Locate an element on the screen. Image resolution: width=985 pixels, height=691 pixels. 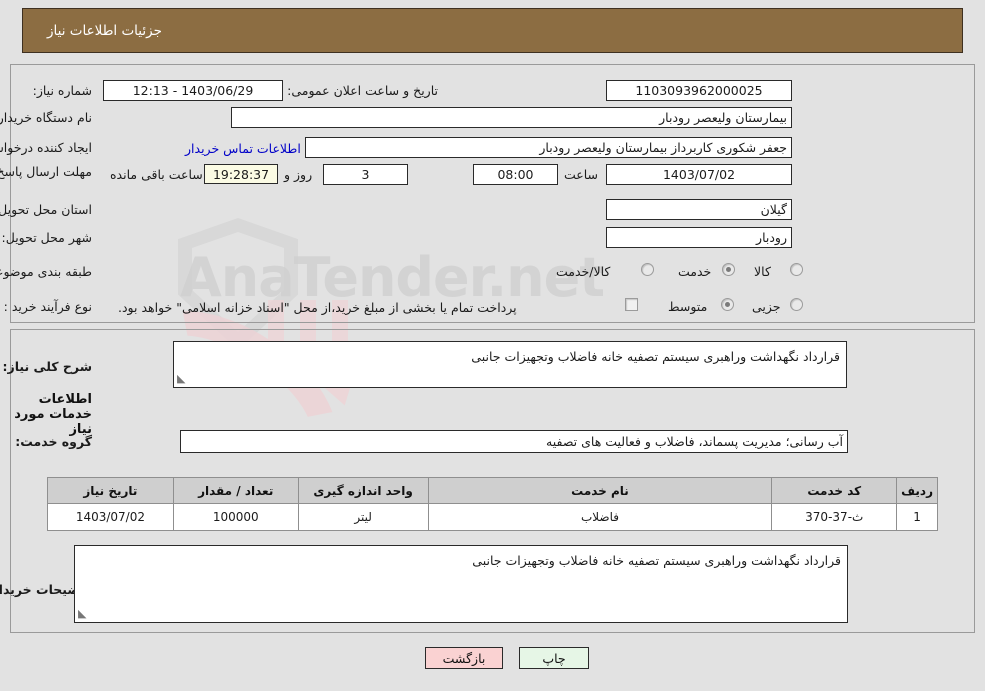
buyer-org-label: نام دستگاه خریدار: is located at coordinates (46, 117).